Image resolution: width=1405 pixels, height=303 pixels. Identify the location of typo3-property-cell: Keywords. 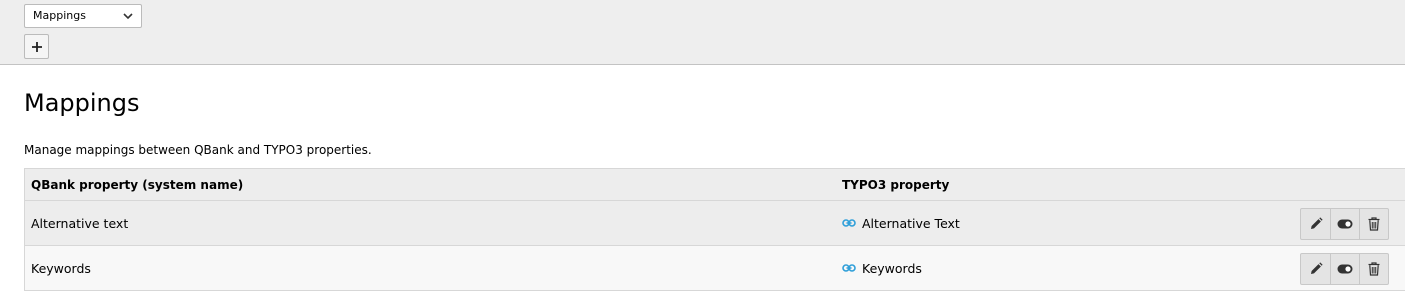
(882, 268).